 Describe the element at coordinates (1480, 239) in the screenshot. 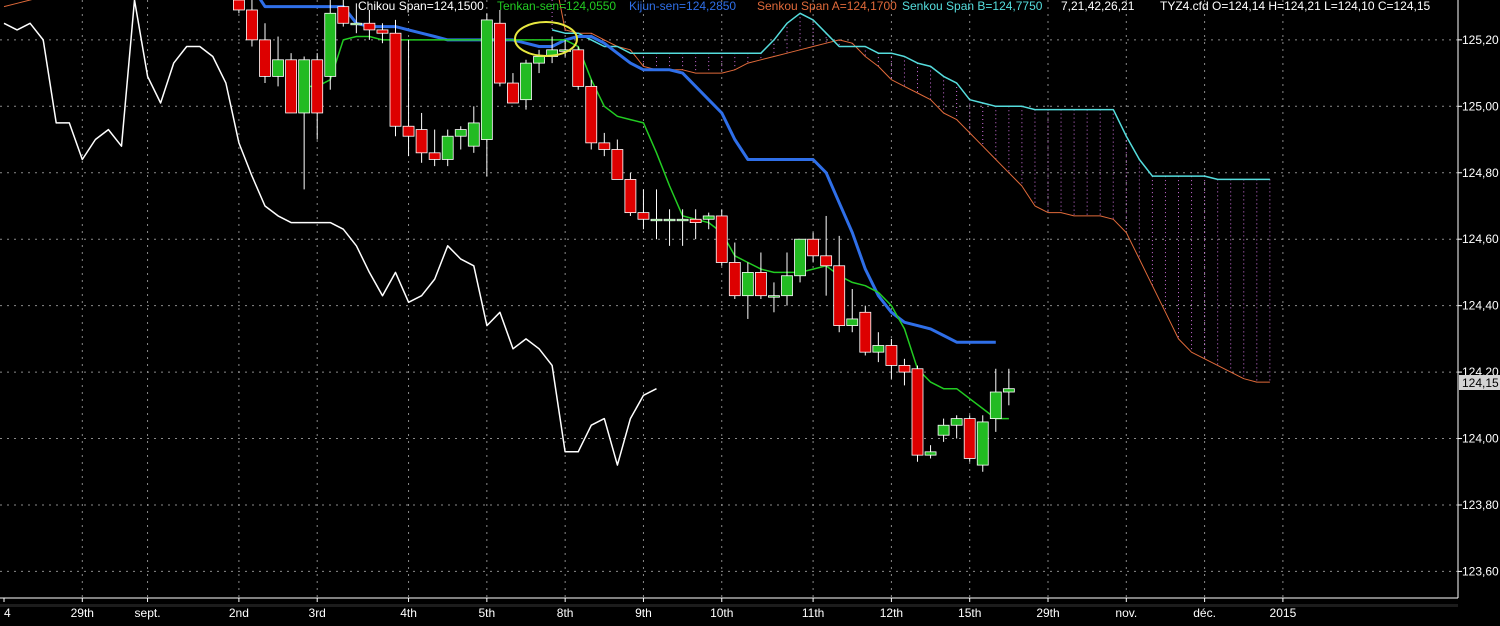

I see `y-tick-label: 124,60` at that location.